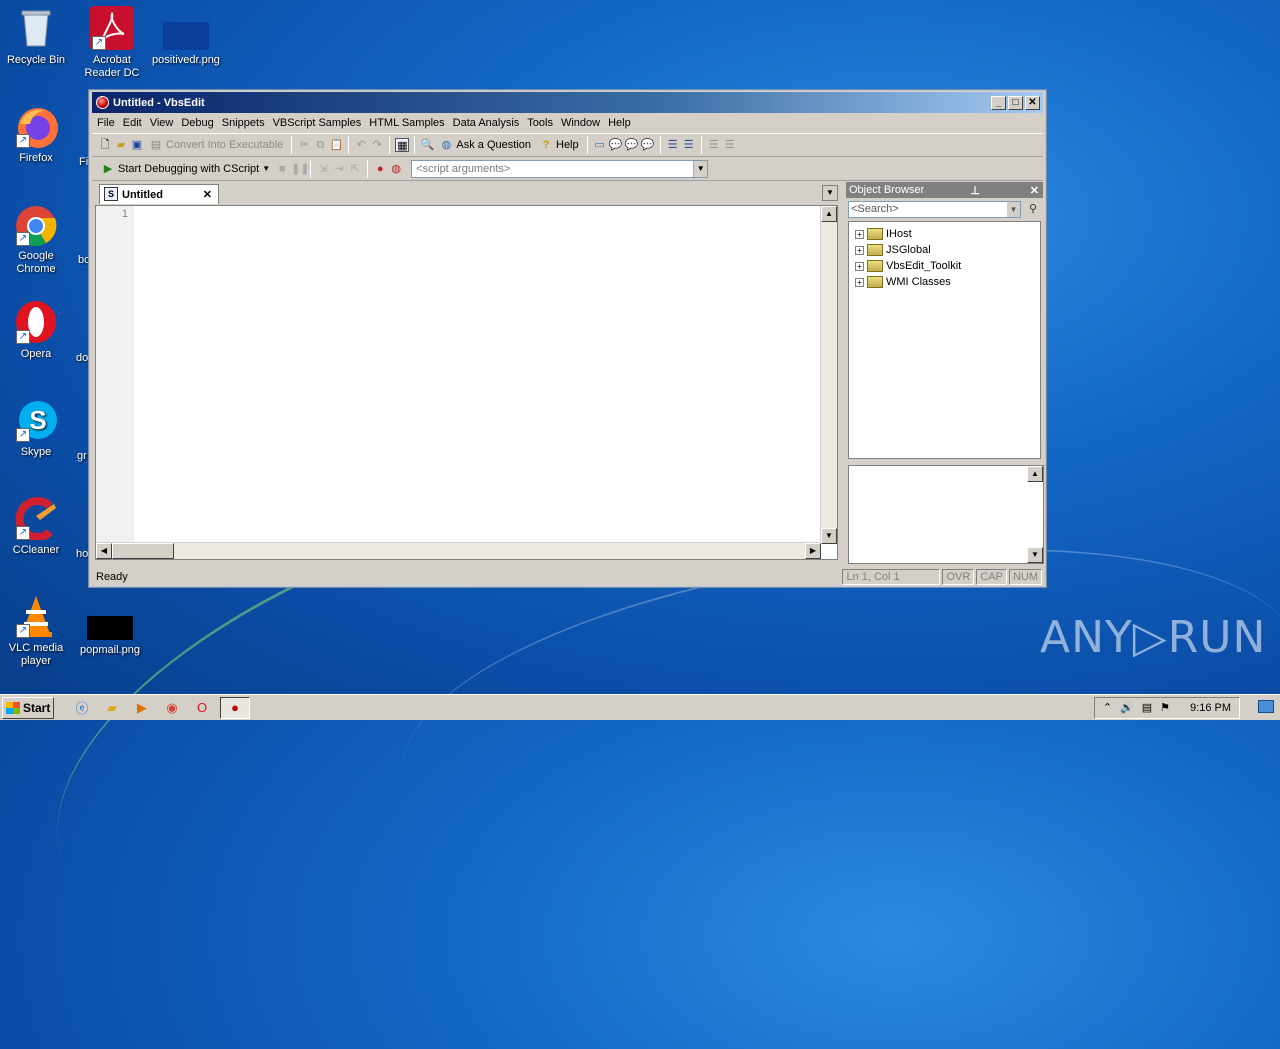  What do you see at coordinates (998, 102) in the screenshot?
I see `minimize-button: _` at bounding box center [998, 102].